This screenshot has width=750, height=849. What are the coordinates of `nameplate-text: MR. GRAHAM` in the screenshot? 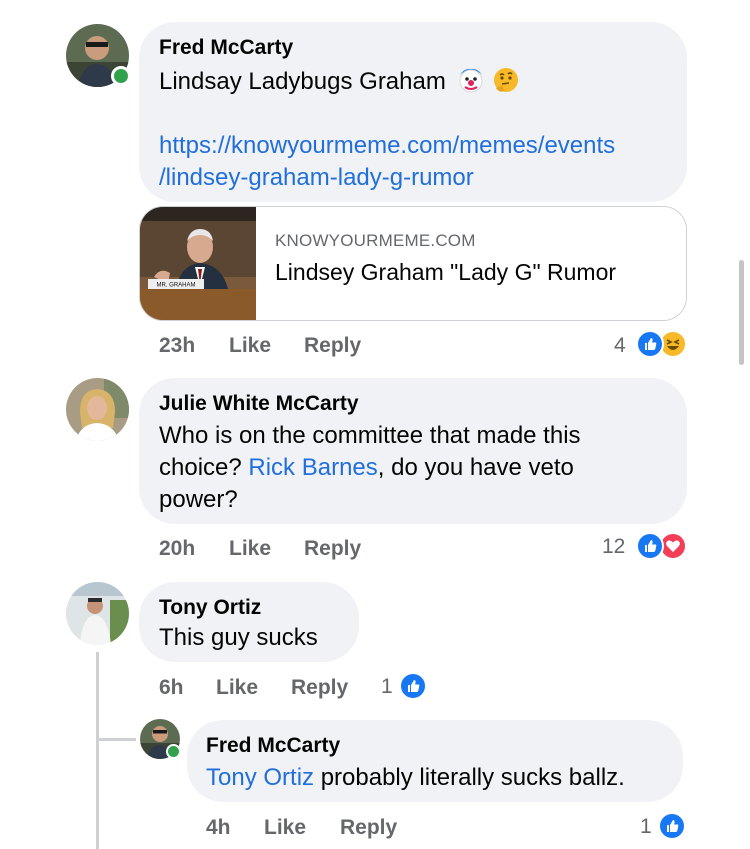 It's located at (176, 286).